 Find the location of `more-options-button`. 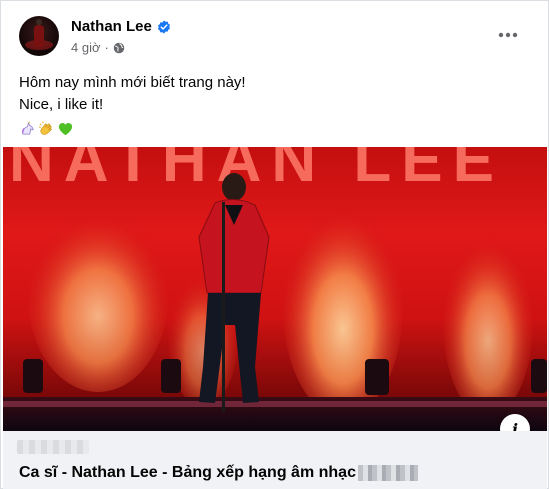

more-options-button is located at coordinates (508, 35).